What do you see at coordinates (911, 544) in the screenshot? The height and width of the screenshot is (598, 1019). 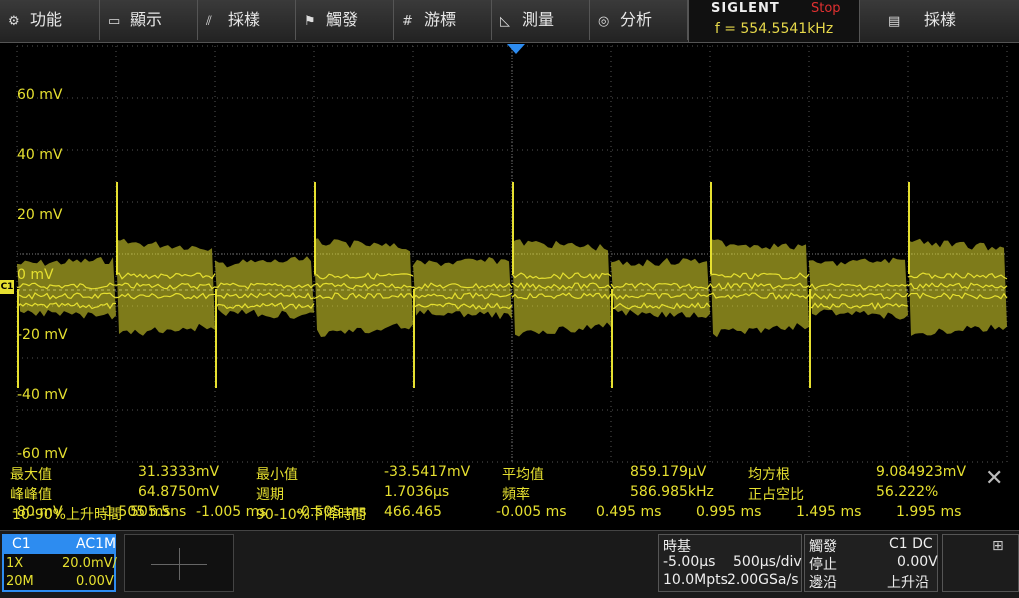 I see `trigger-source: C1 DC` at bounding box center [911, 544].